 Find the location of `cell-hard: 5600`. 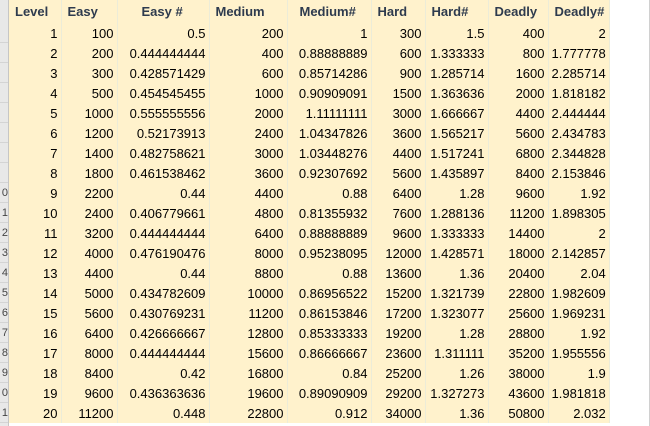

cell-hard: 5600 is located at coordinates (398, 173).